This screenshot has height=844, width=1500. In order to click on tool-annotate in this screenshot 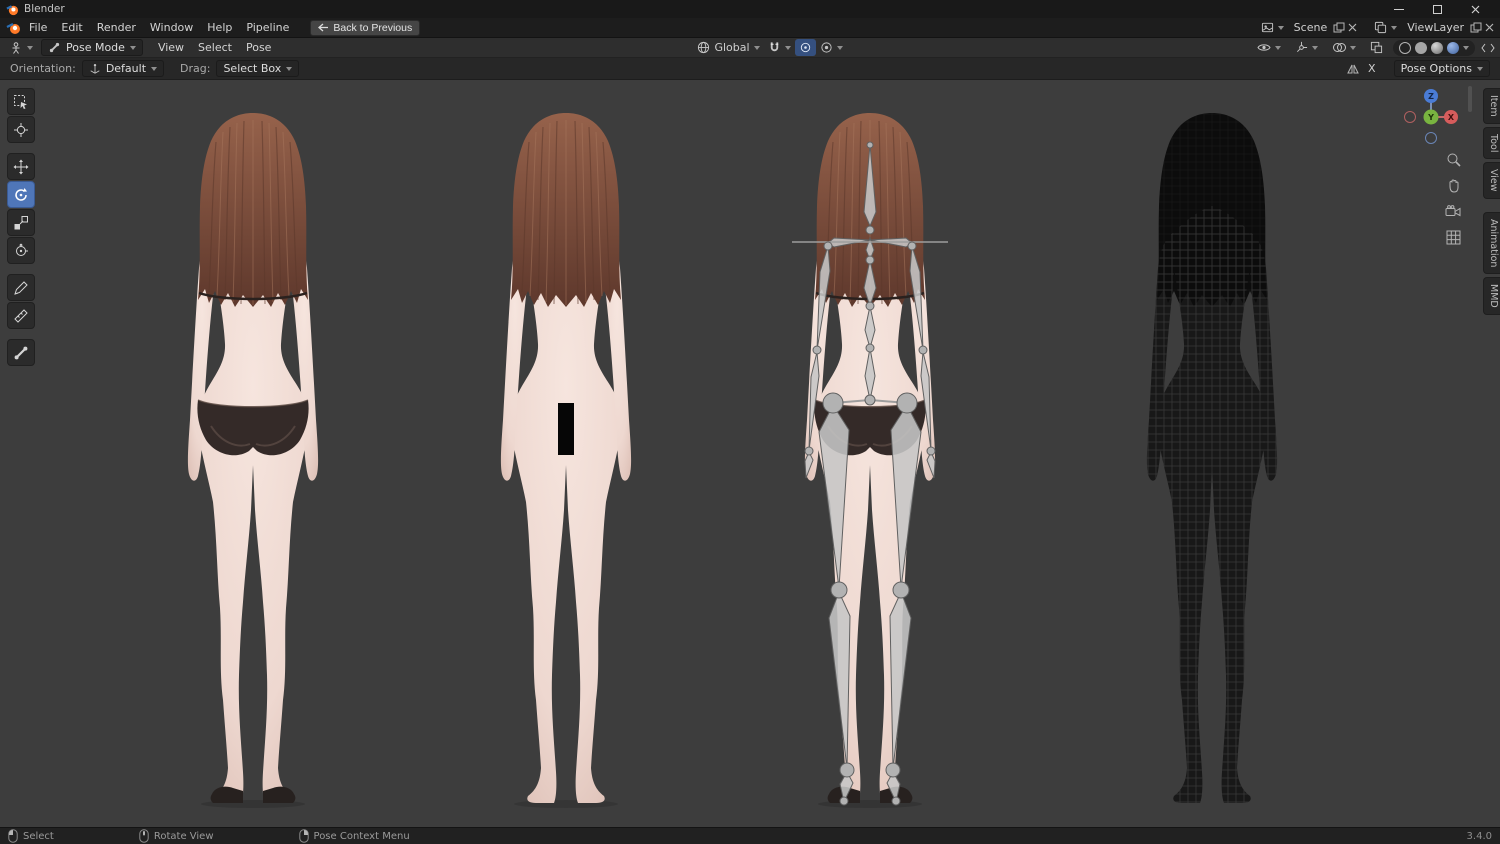, I will do `click(21, 287)`.